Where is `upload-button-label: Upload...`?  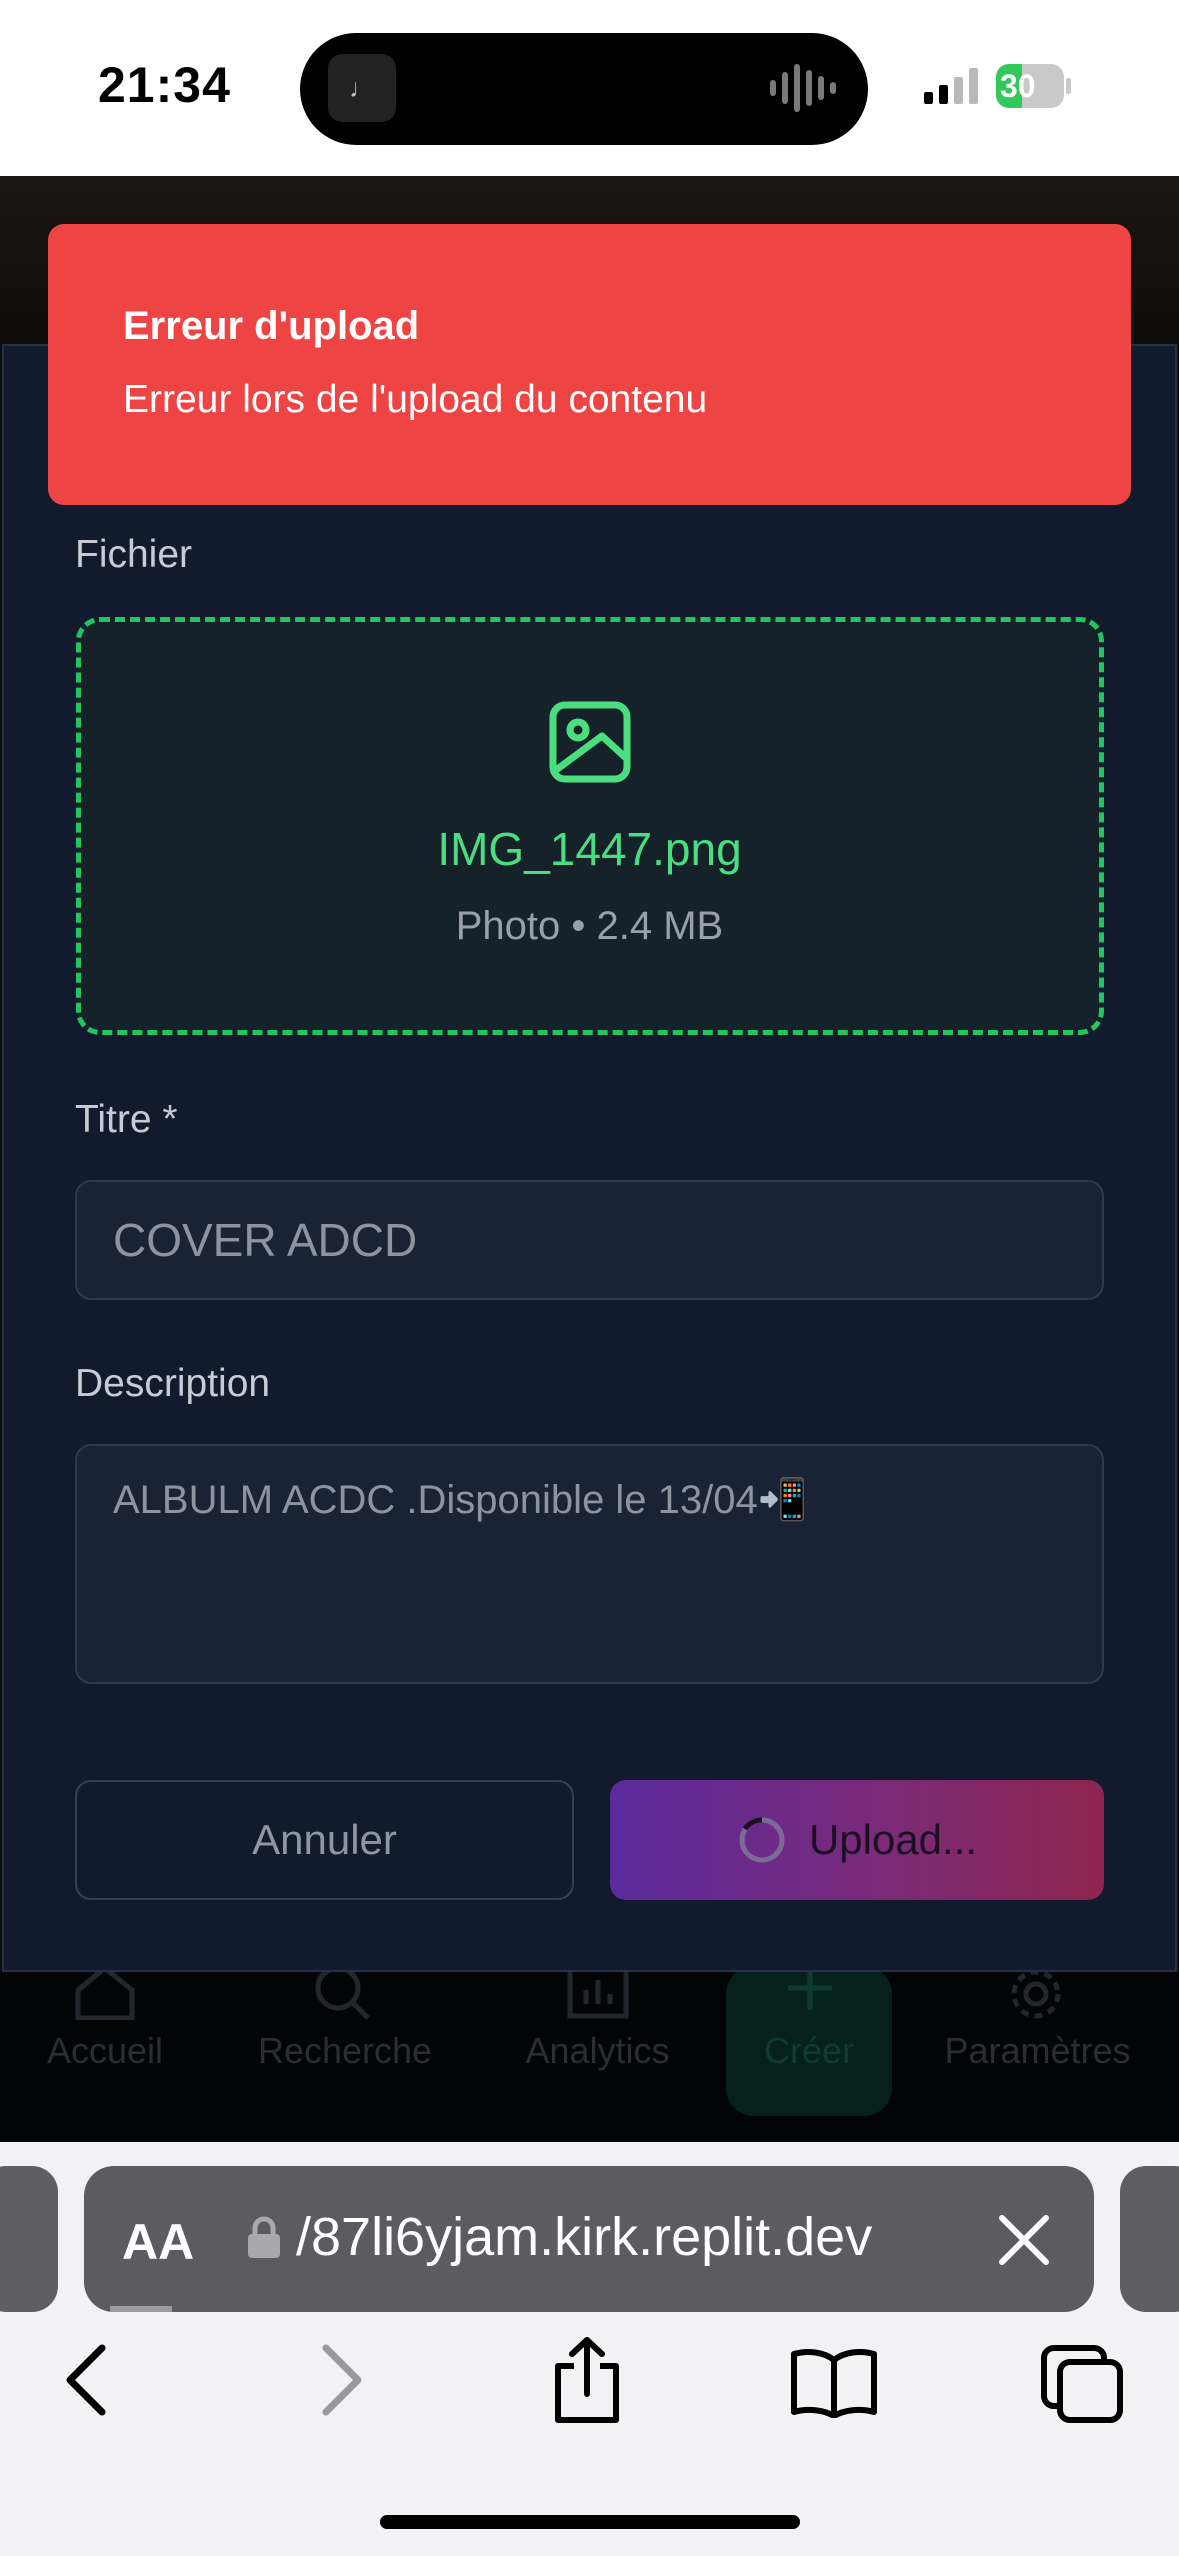
upload-button-label: Upload... is located at coordinates (893, 1839).